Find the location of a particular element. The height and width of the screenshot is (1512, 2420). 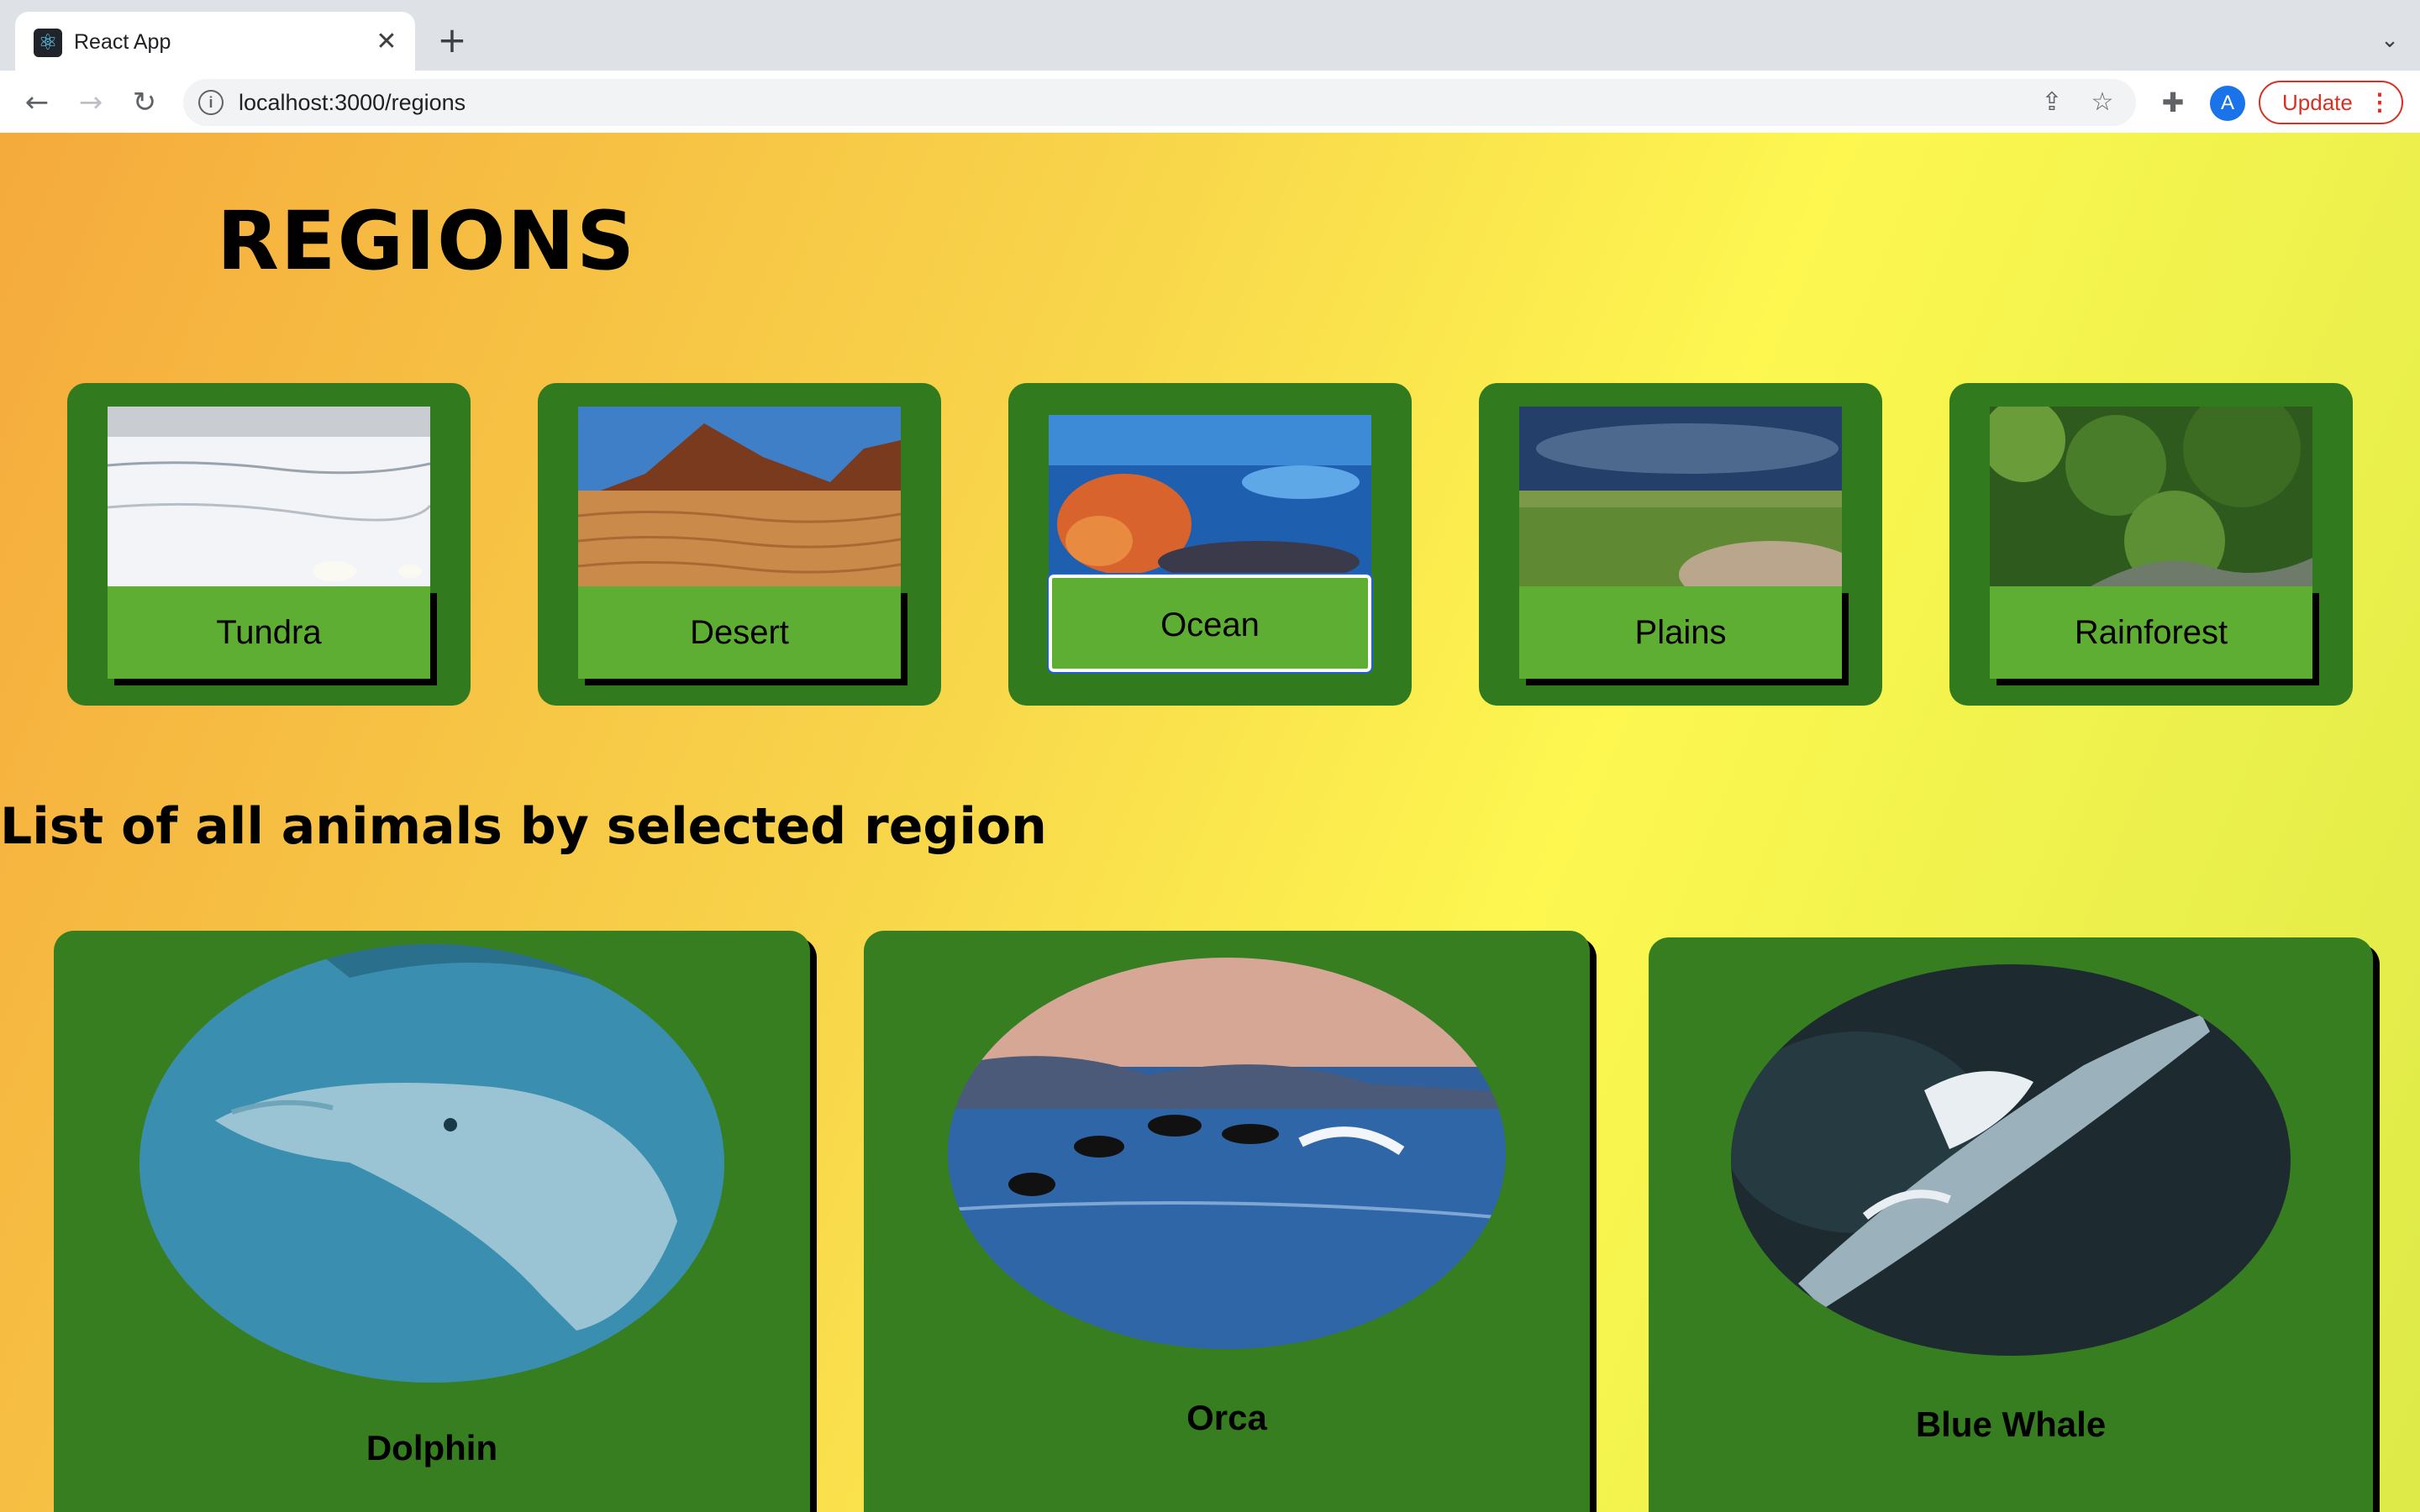

animal-card-orca: Orca is located at coordinates (1227, 1221).